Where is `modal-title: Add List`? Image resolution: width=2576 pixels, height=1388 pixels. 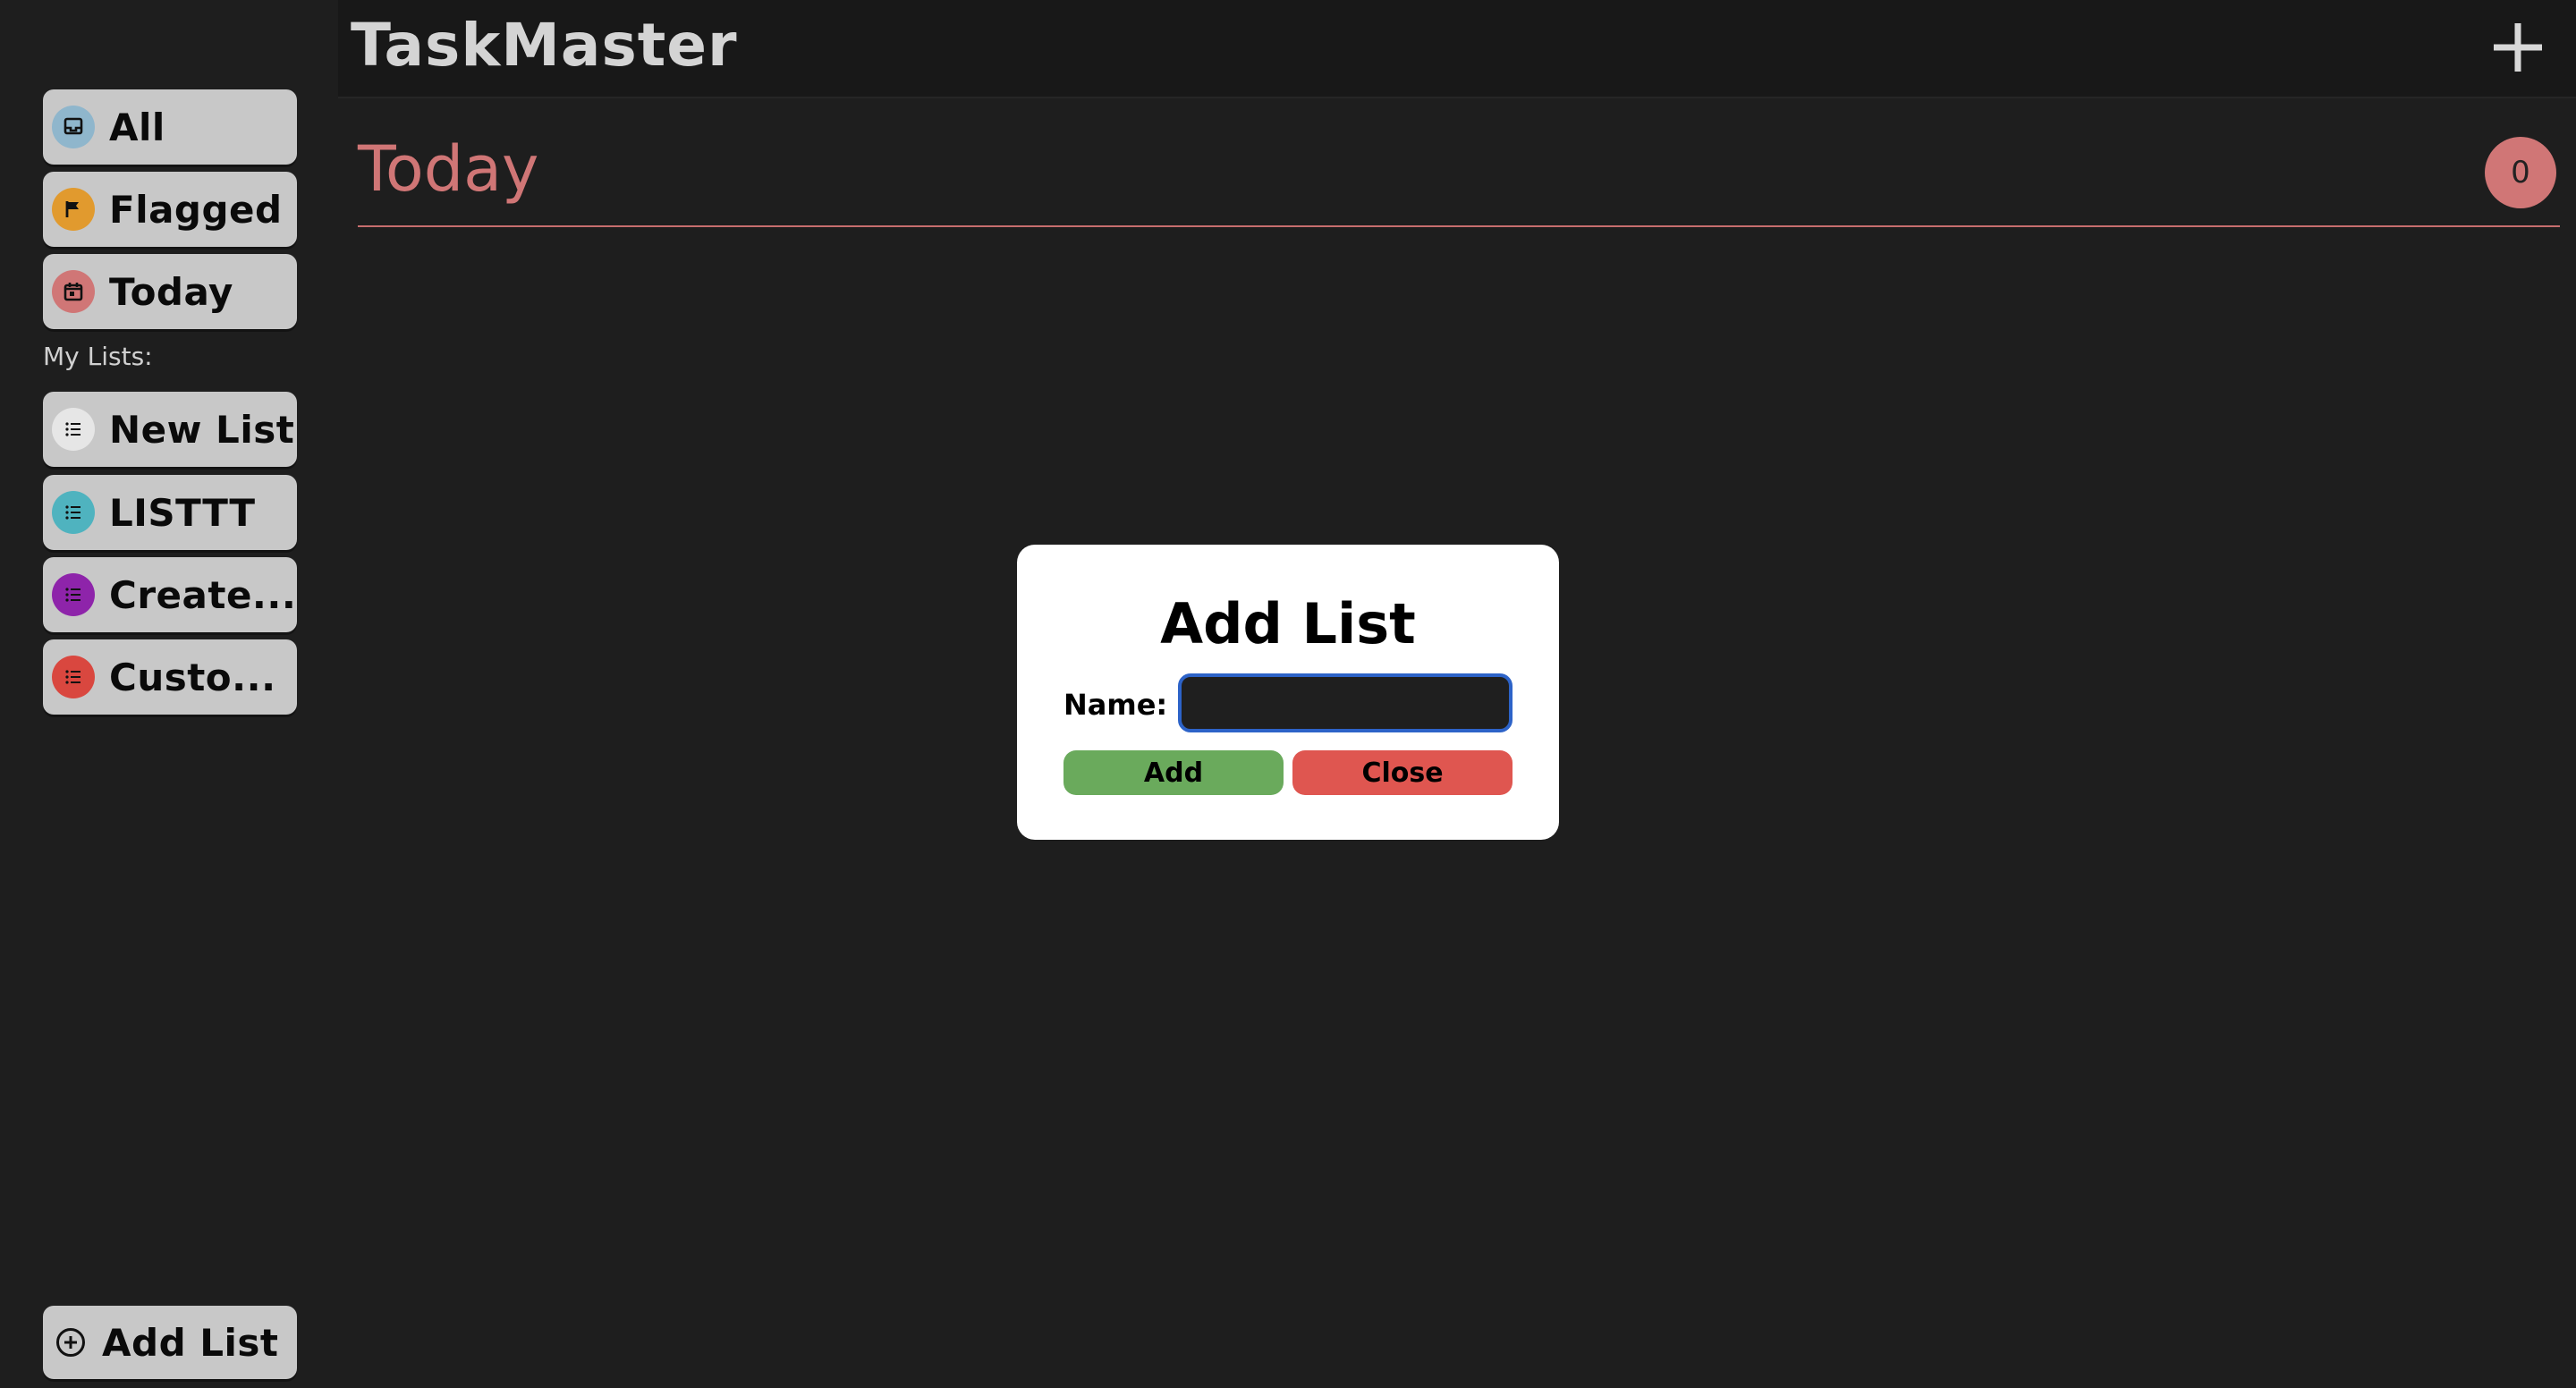 modal-title: Add List is located at coordinates (1288, 623).